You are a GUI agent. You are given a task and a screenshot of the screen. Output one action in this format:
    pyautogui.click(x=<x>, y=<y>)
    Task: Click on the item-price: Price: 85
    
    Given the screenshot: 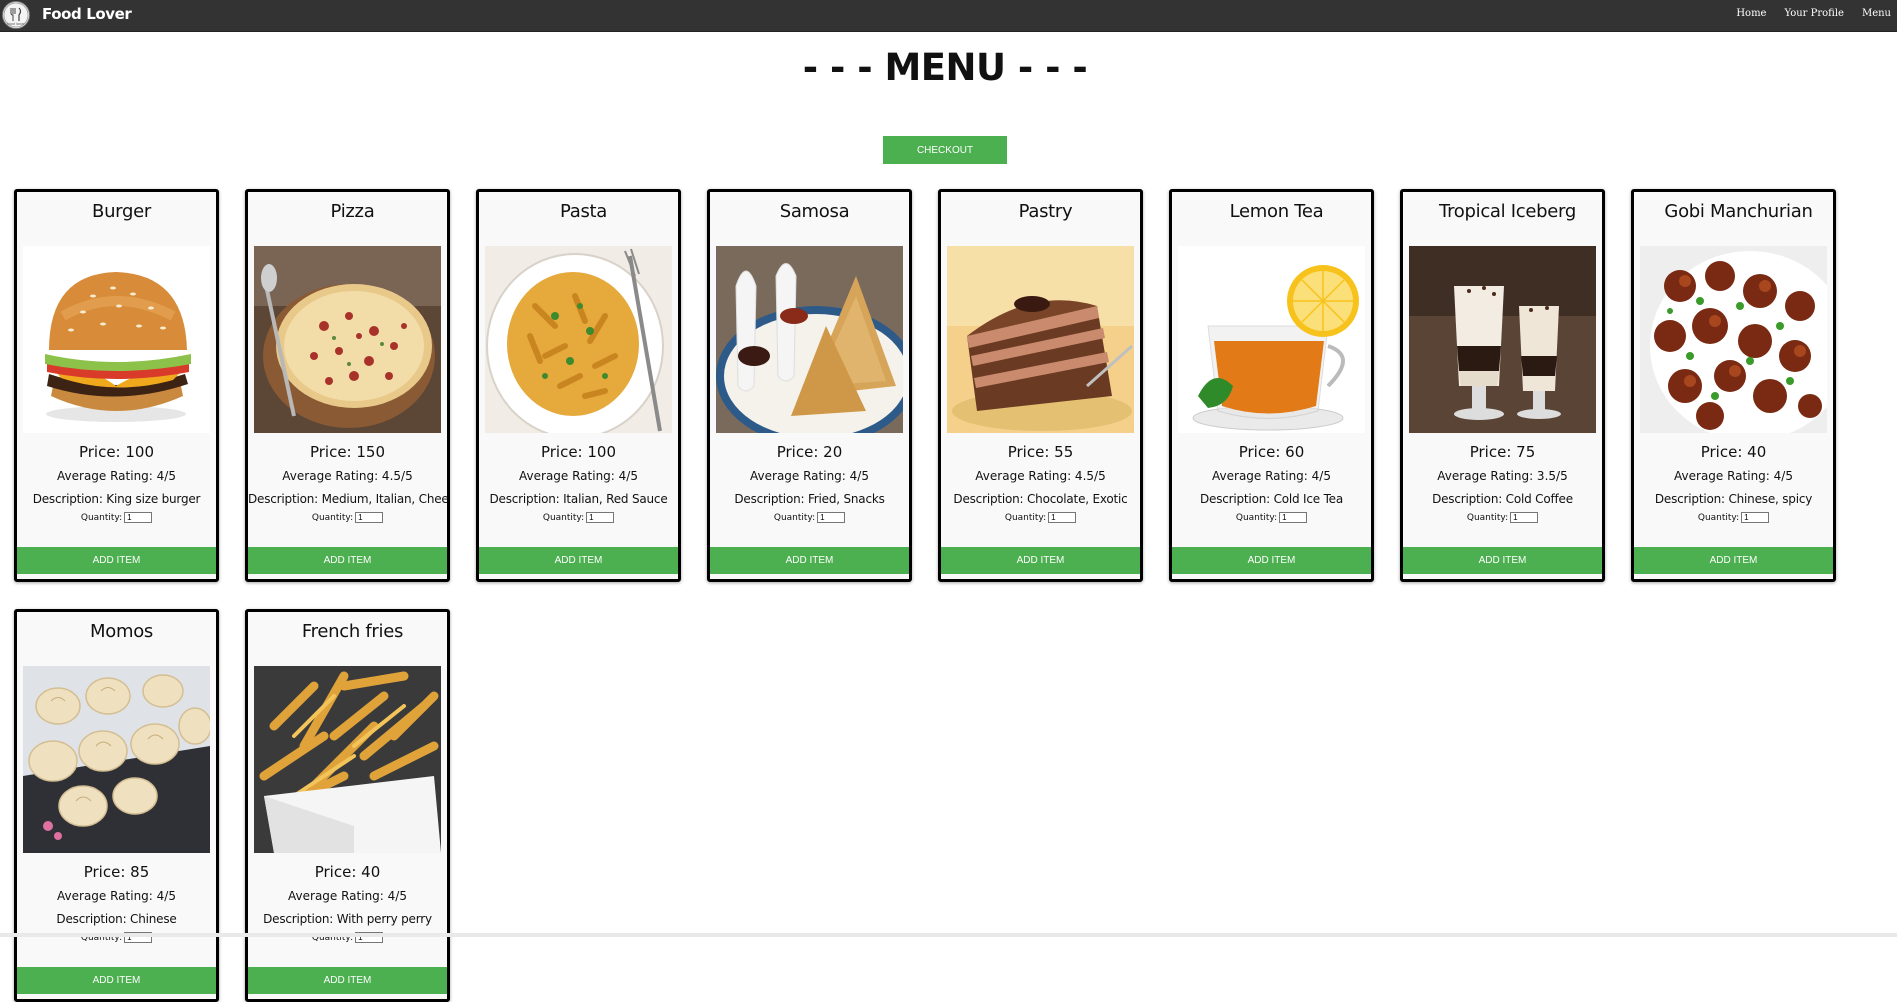 What is the action you would take?
    pyautogui.click(x=116, y=872)
    